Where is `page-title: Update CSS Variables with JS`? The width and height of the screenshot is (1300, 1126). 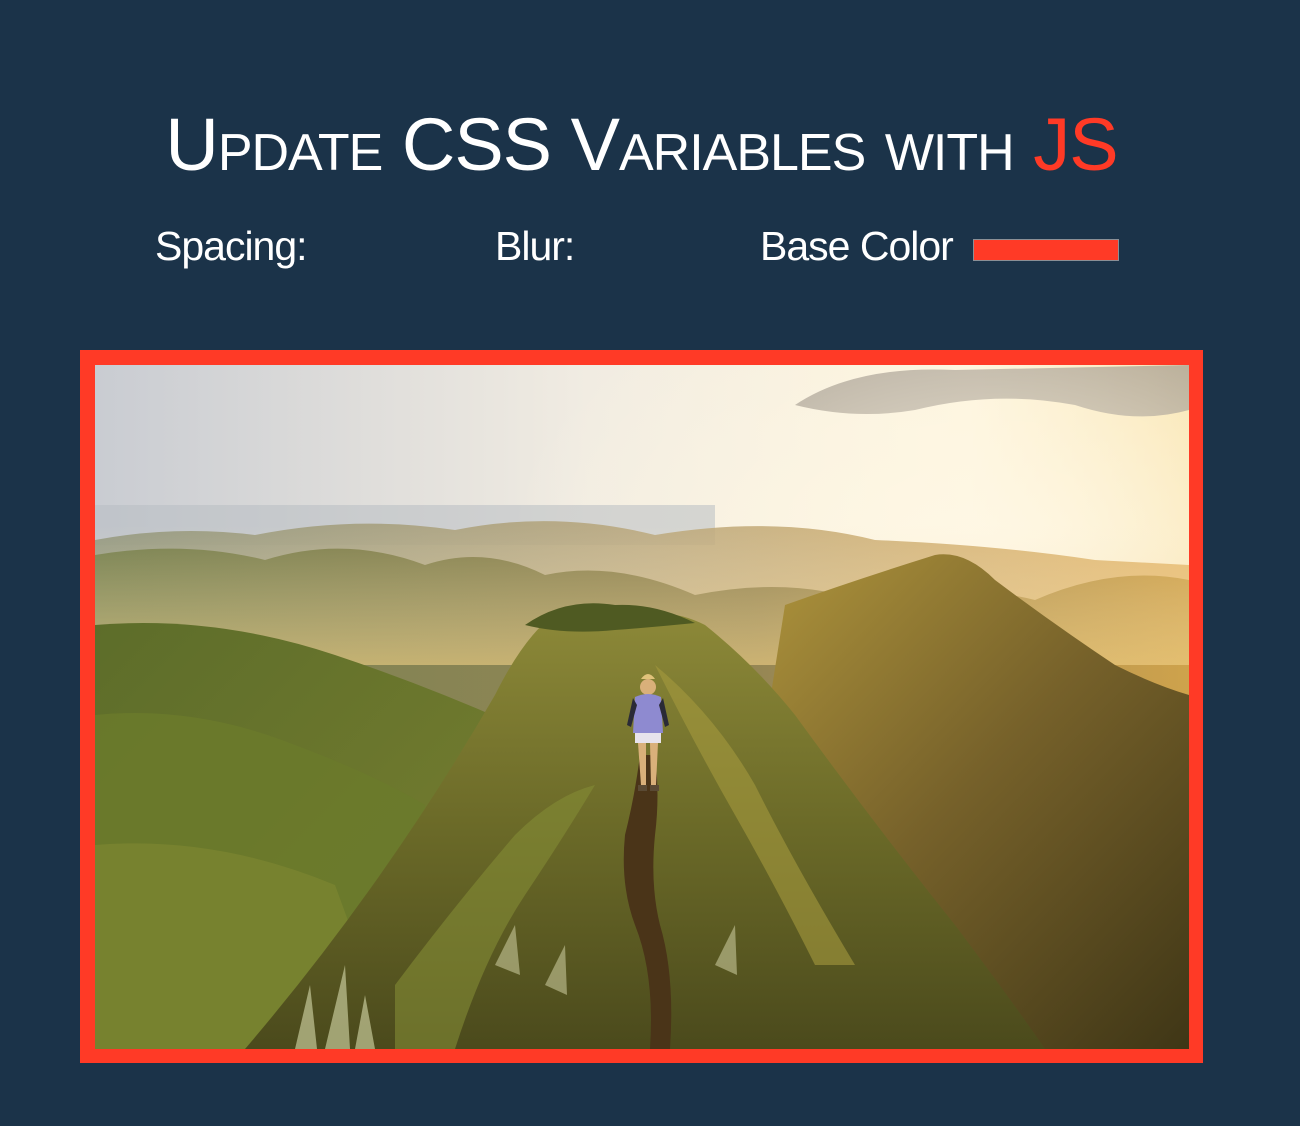 page-title: Update CSS Variables with JS is located at coordinates (641, 145).